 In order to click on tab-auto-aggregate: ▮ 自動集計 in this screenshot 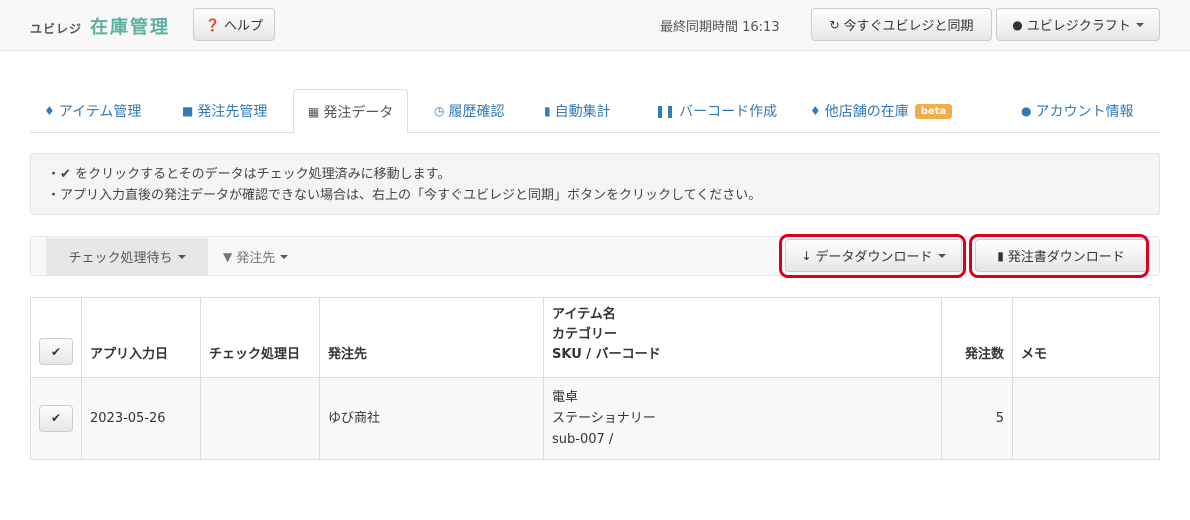, I will do `click(577, 111)`.